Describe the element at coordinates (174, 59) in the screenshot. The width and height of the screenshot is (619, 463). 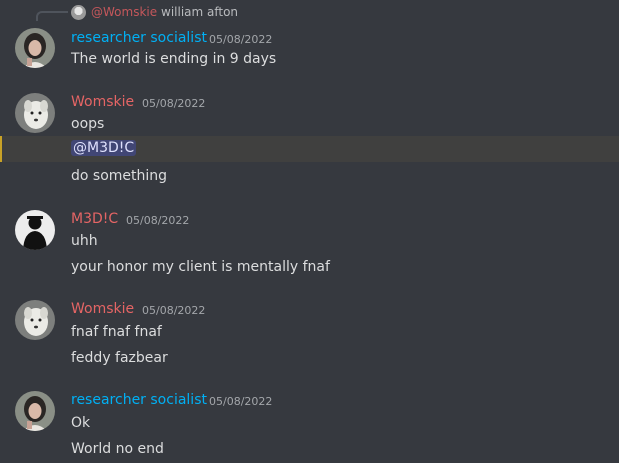
I see `message-text: The world is ending in 9 days` at that location.